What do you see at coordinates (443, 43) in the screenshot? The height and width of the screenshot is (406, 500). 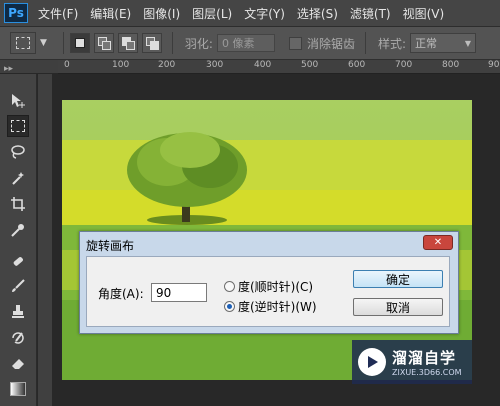 I see `style-select: 正常 ▼` at bounding box center [443, 43].